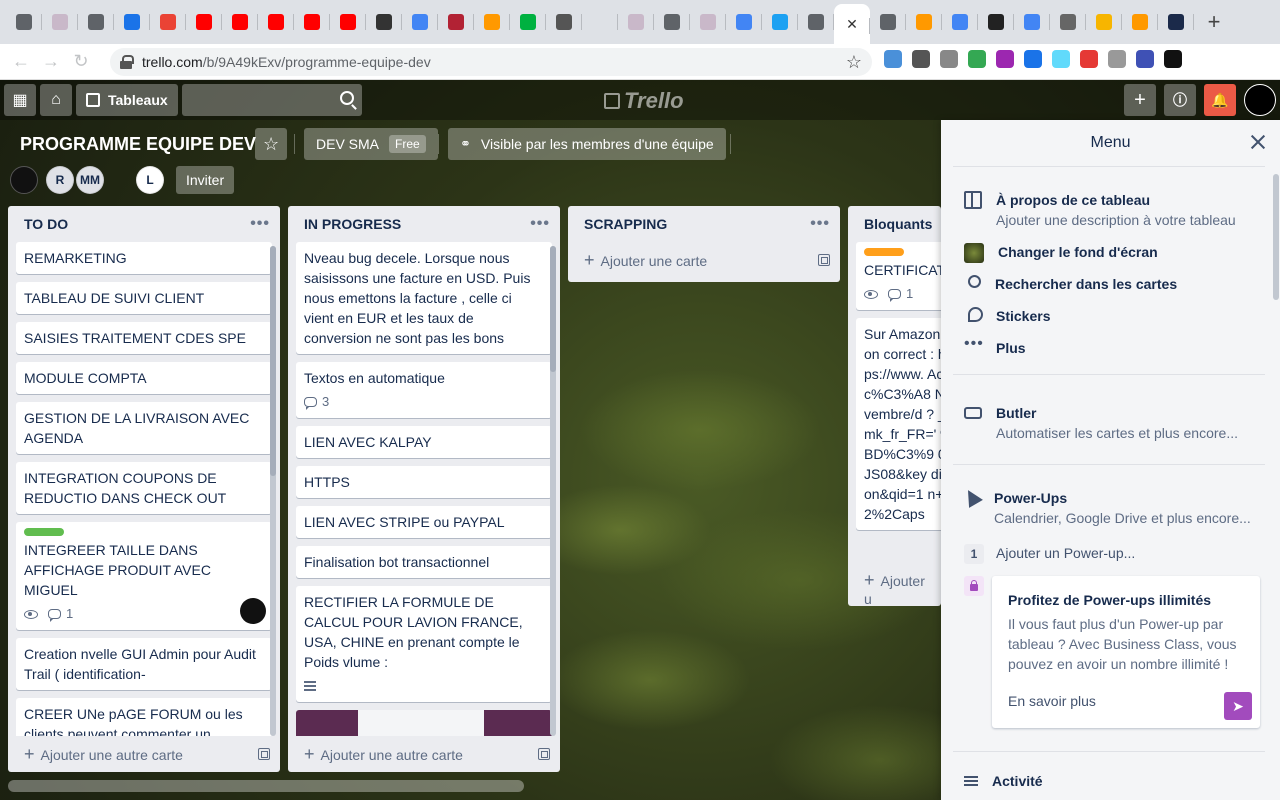 The width and height of the screenshot is (1280, 800). Describe the element at coordinates (60, 180) in the screenshot. I see `member-avatar: R` at that location.